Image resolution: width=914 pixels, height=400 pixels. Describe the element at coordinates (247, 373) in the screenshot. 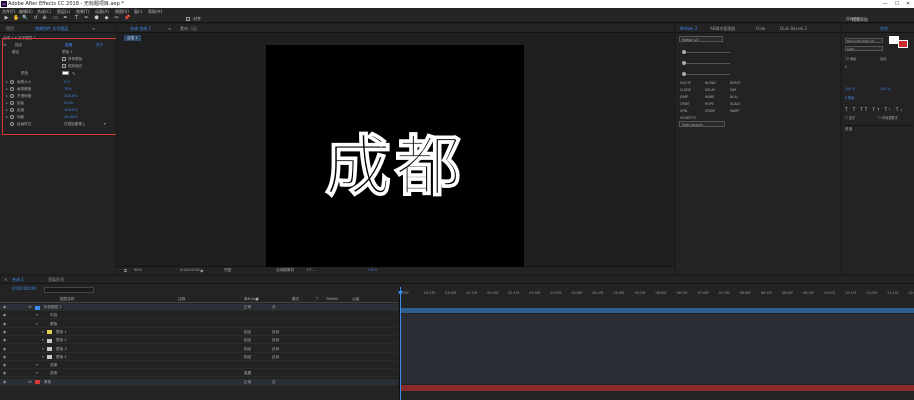

I see `layer-mode: 重置` at that location.